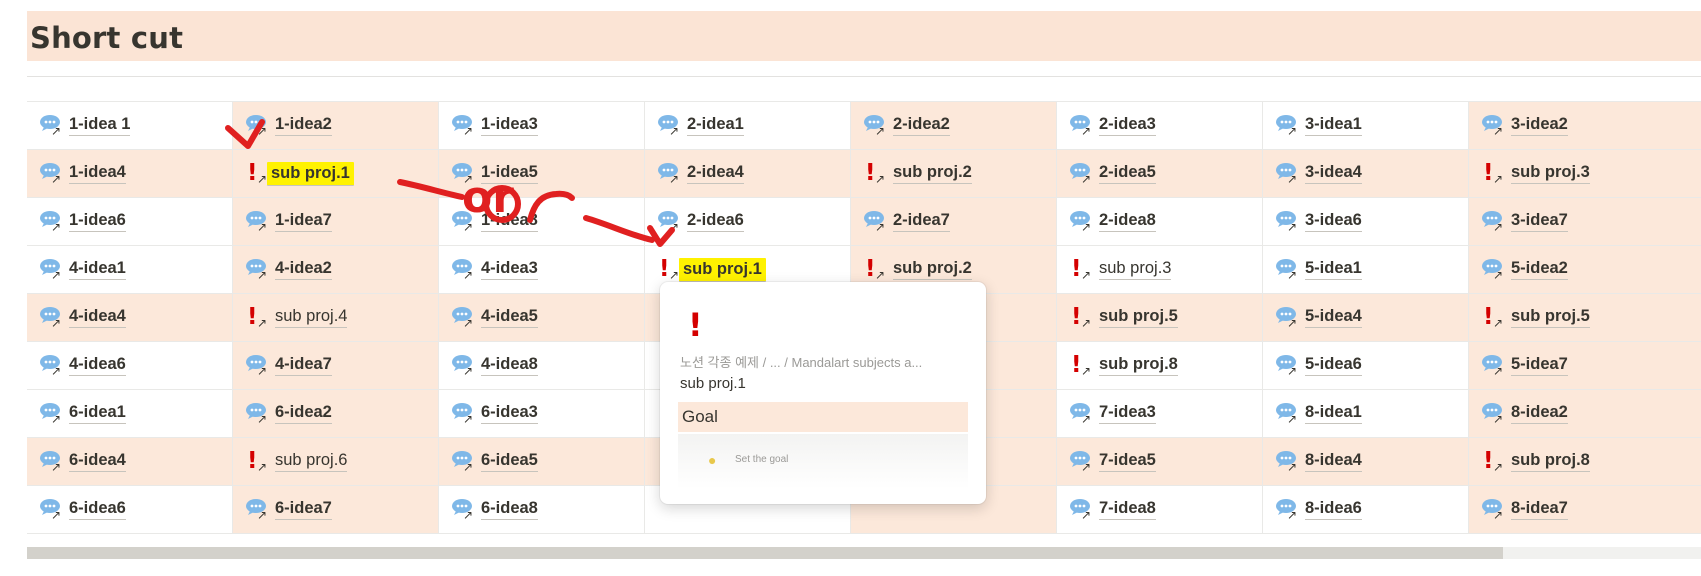  I want to click on table-cell: ↗ 8-idea2, so click(1585, 413).